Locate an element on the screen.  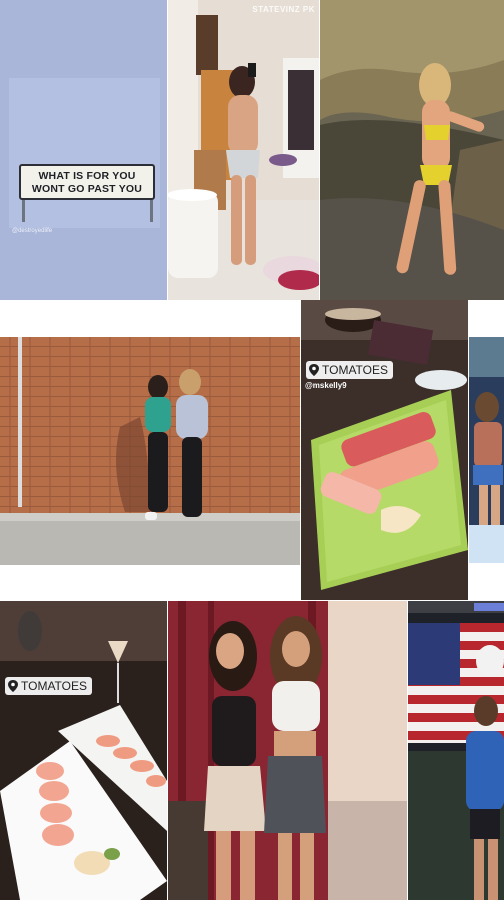
partial-scene is located at coordinates (486, 450).